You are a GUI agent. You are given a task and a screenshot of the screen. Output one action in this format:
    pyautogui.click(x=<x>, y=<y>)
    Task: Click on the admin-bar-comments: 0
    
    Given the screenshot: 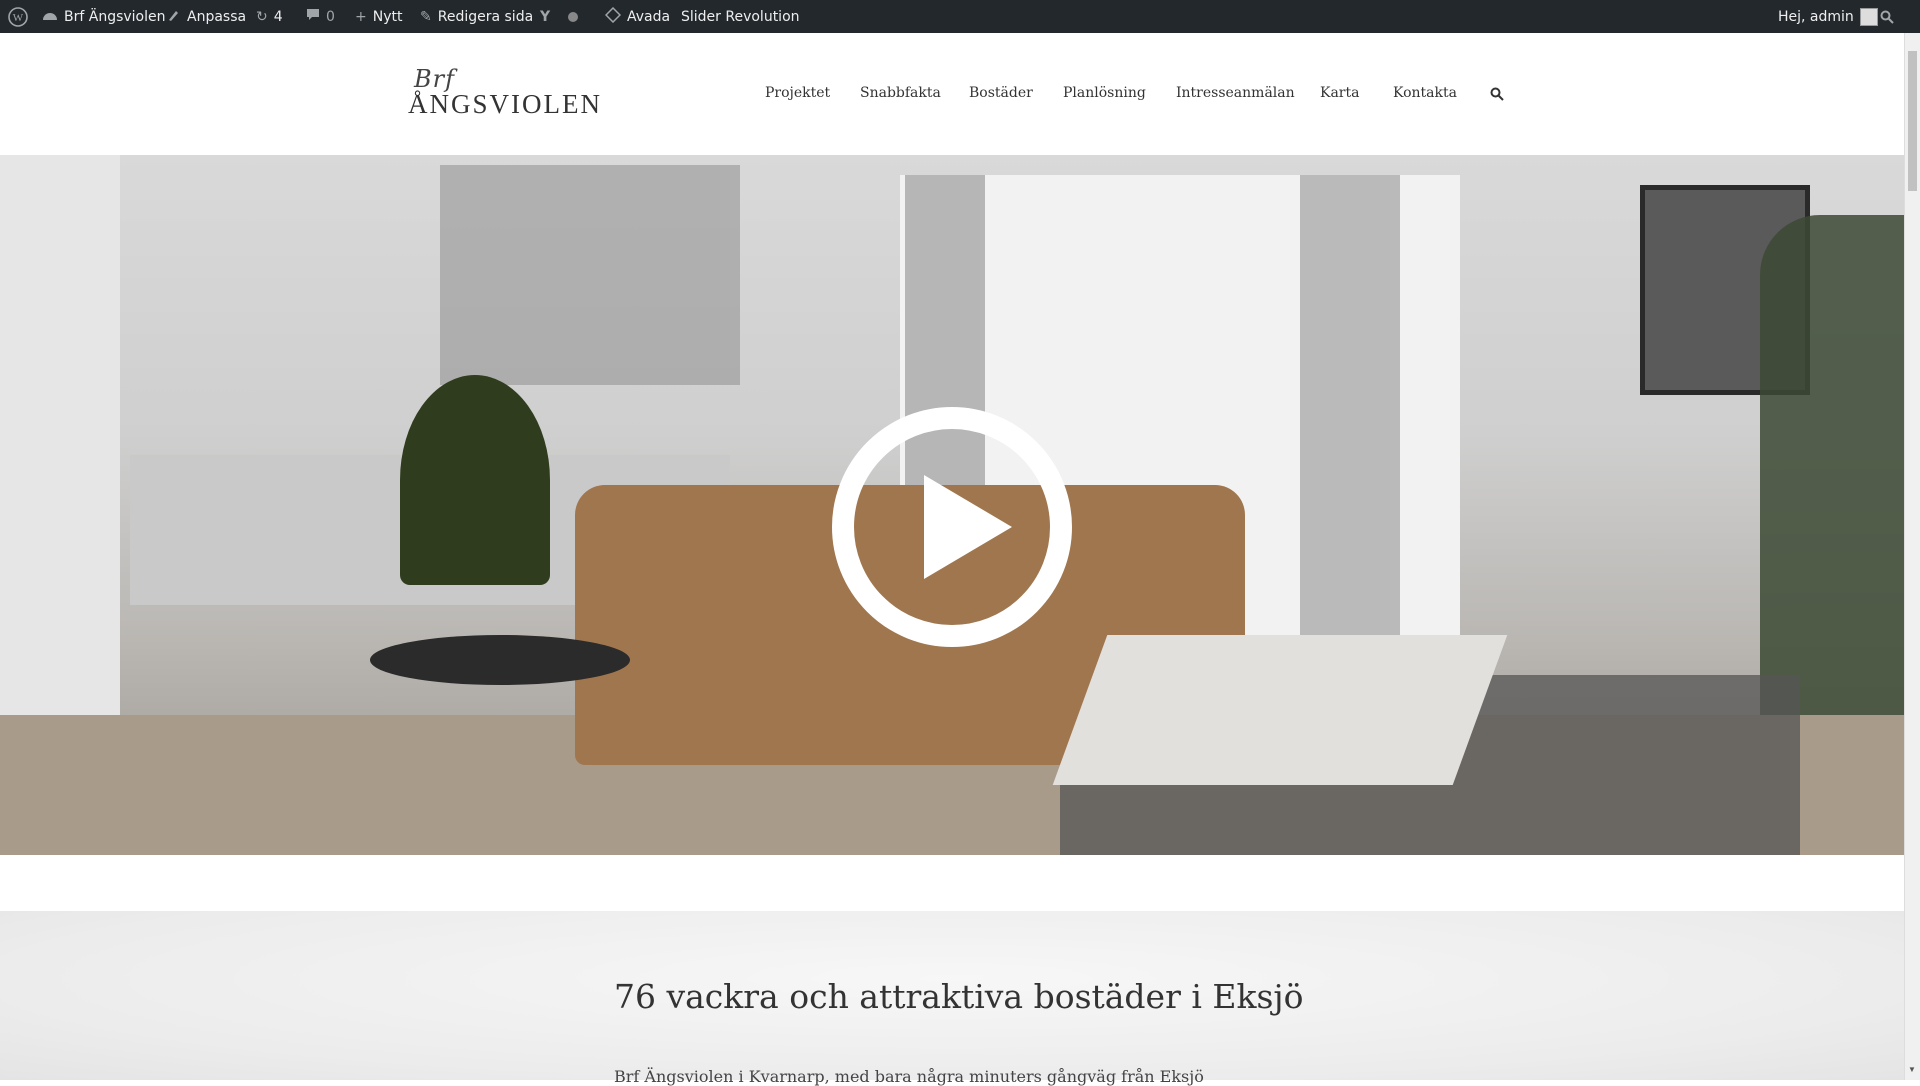 What is the action you would take?
    pyautogui.click(x=320, y=16)
    